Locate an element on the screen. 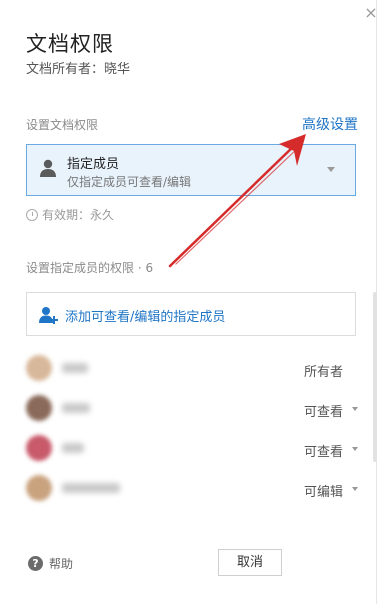 The width and height of the screenshot is (390, 604). cancel-button: 取消 is located at coordinates (250, 562).